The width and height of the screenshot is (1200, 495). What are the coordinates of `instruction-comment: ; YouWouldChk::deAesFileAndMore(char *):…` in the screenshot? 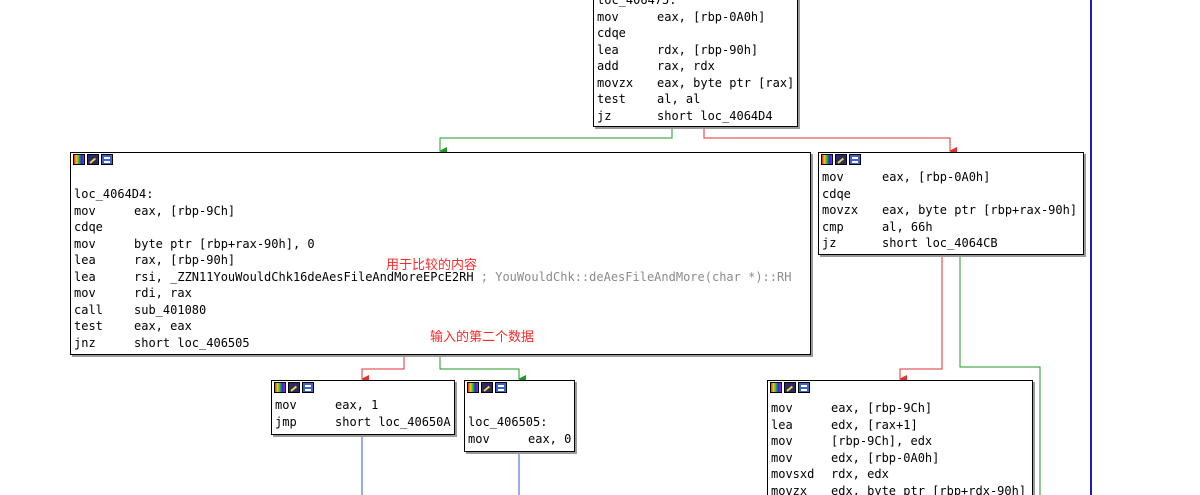 It's located at (632, 276).